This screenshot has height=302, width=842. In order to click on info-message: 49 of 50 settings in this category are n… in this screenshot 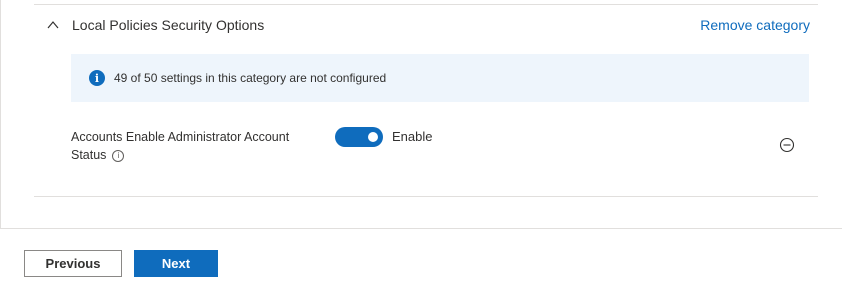, I will do `click(250, 78)`.